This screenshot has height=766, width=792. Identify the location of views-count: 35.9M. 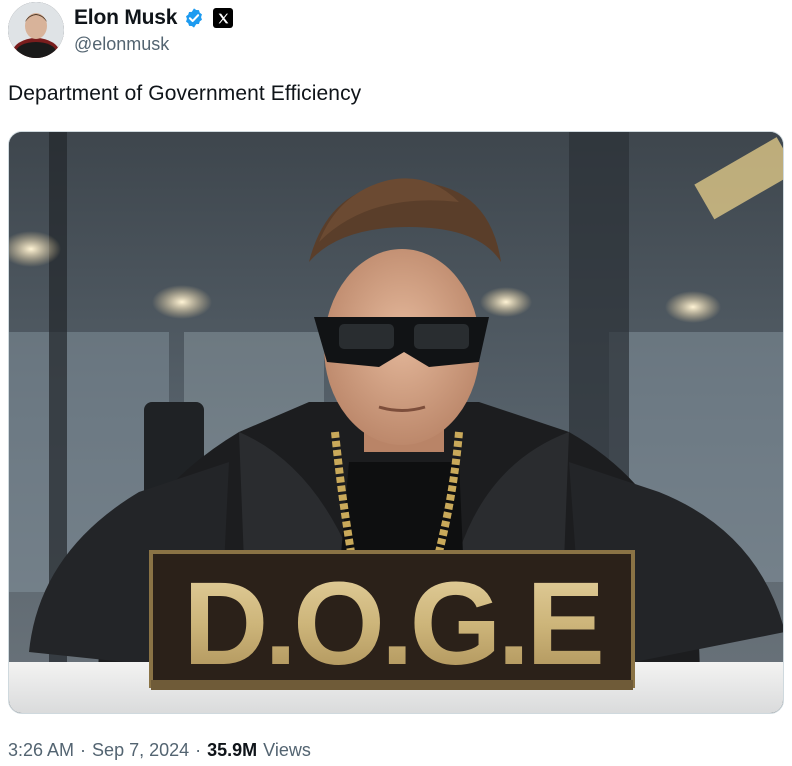
(232, 750).